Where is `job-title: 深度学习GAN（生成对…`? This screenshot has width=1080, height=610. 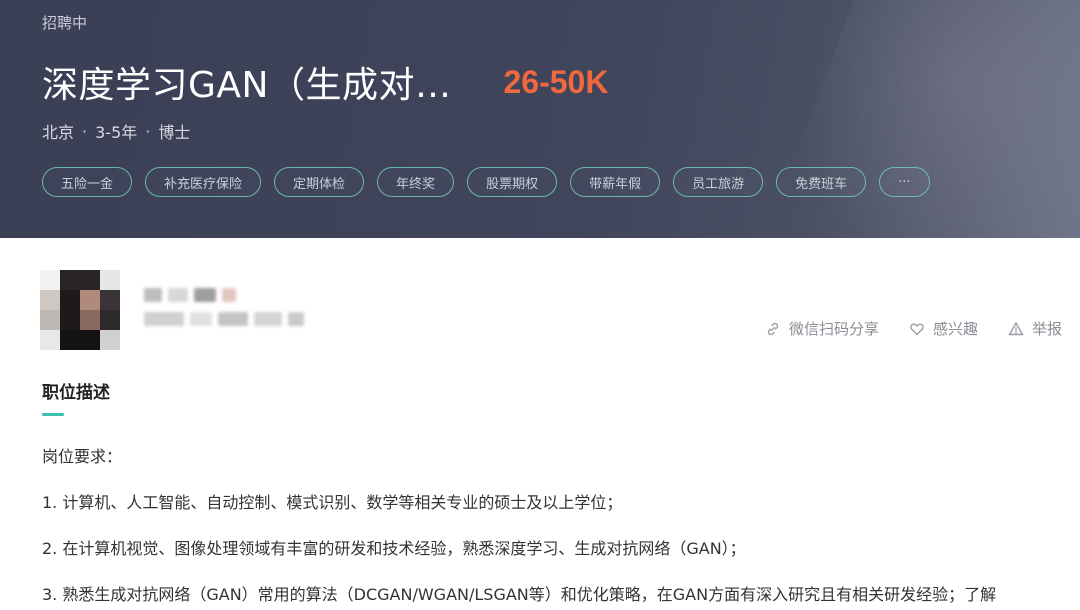
job-title: 深度学习GAN（生成对… is located at coordinates (247, 85).